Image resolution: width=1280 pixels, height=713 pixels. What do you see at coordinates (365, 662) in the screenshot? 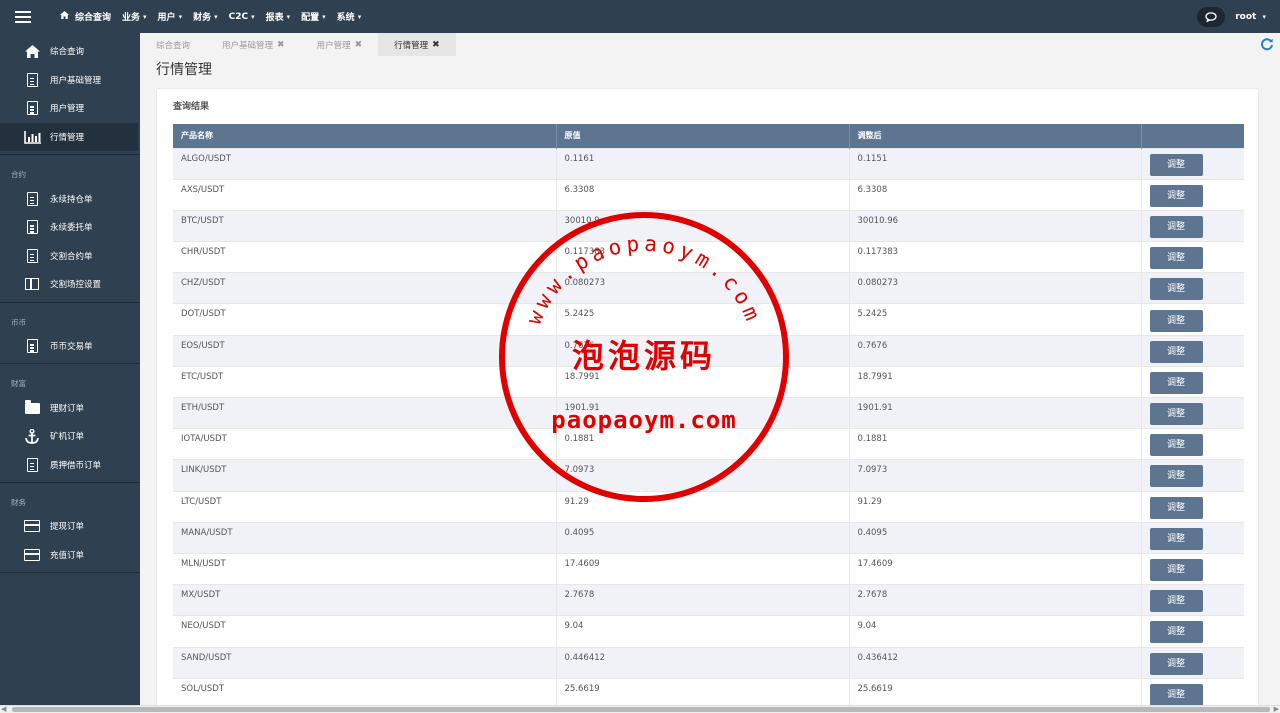
I see `cell-product: SAND/USDT` at bounding box center [365, 662].